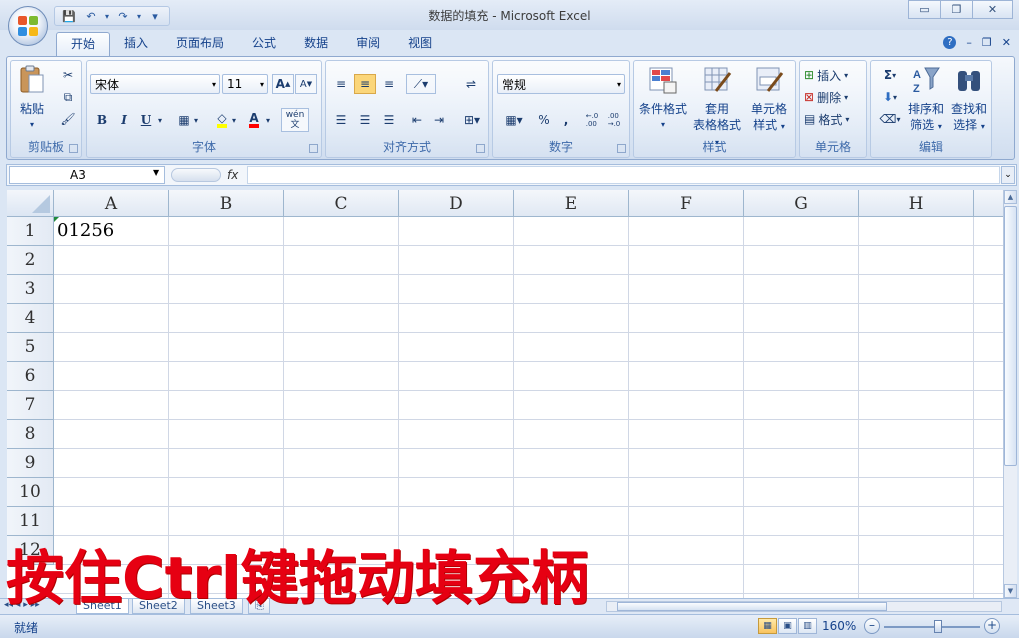  I want to click on row-header: 10, so click(30, 492).